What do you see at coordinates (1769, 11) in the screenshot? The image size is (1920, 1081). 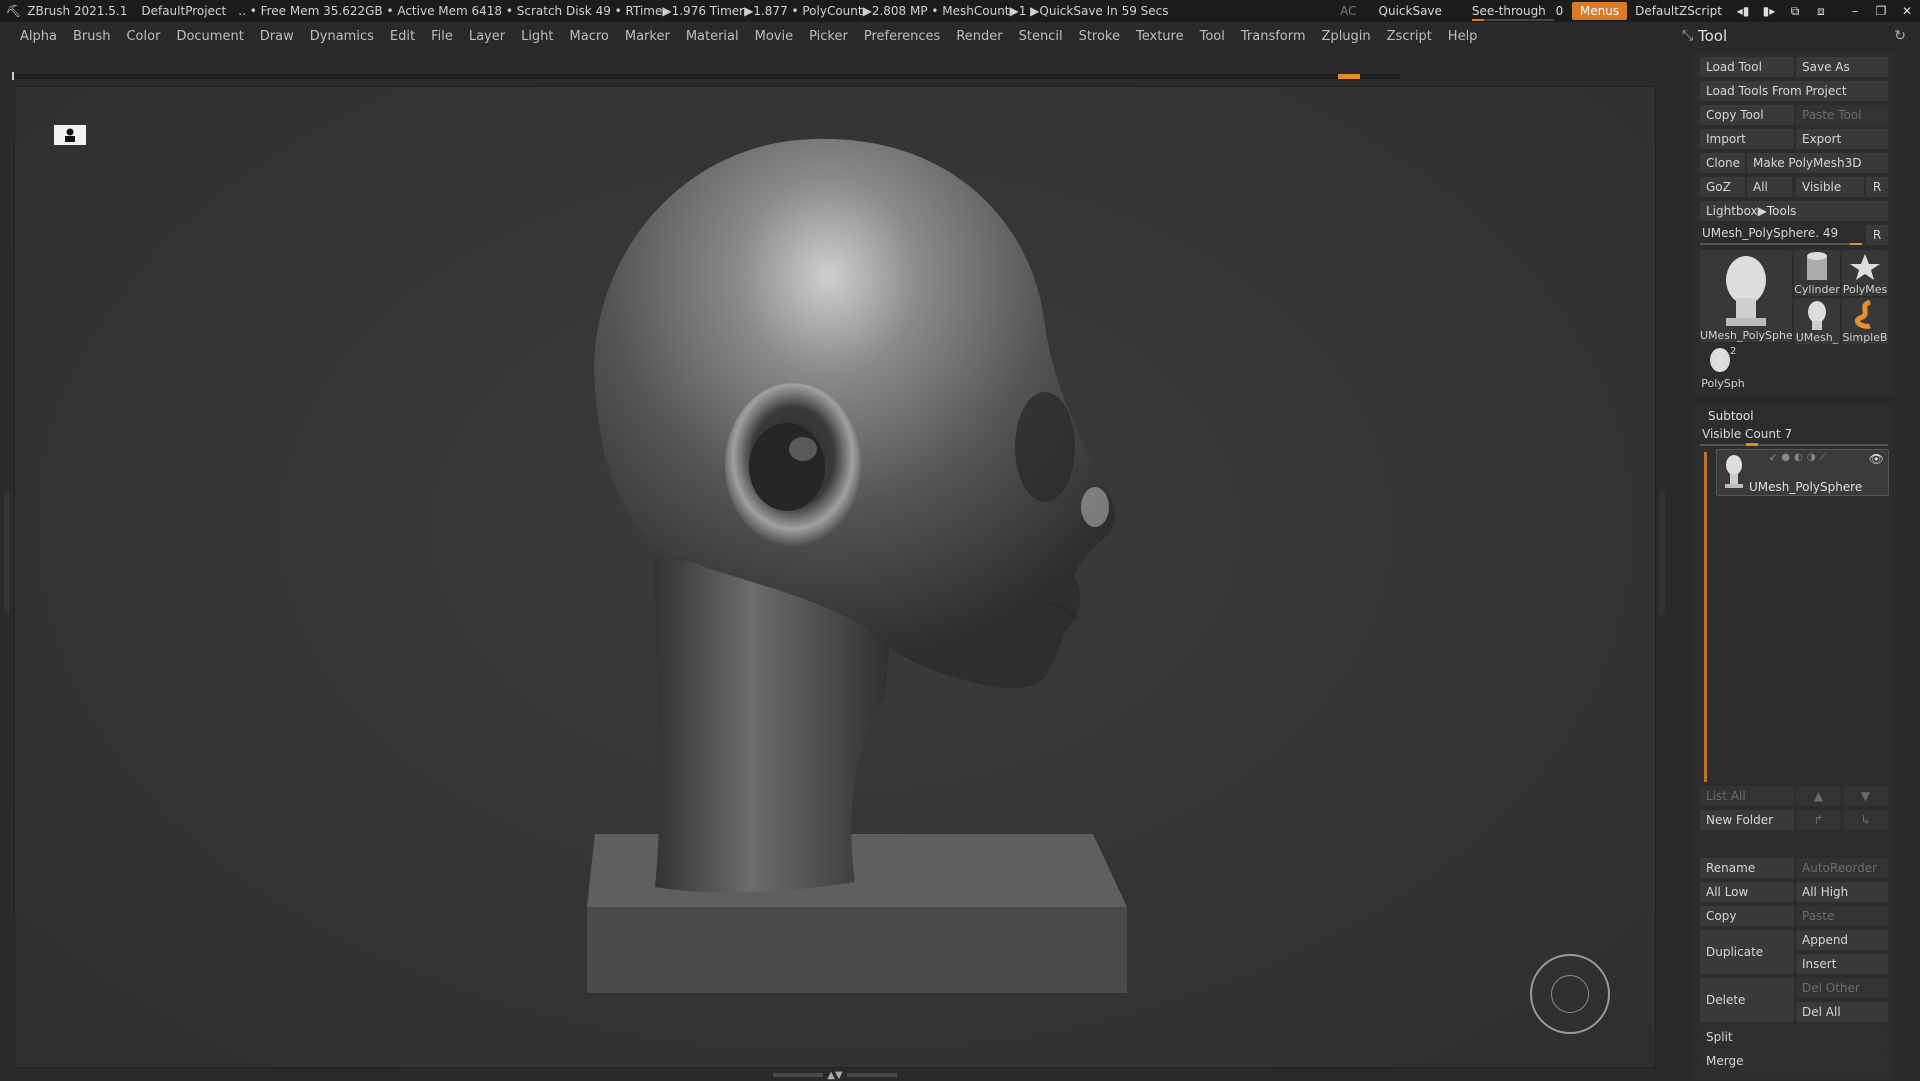 I see `layout-icon-2: ▮▸` at bounding box center [1769, 11].